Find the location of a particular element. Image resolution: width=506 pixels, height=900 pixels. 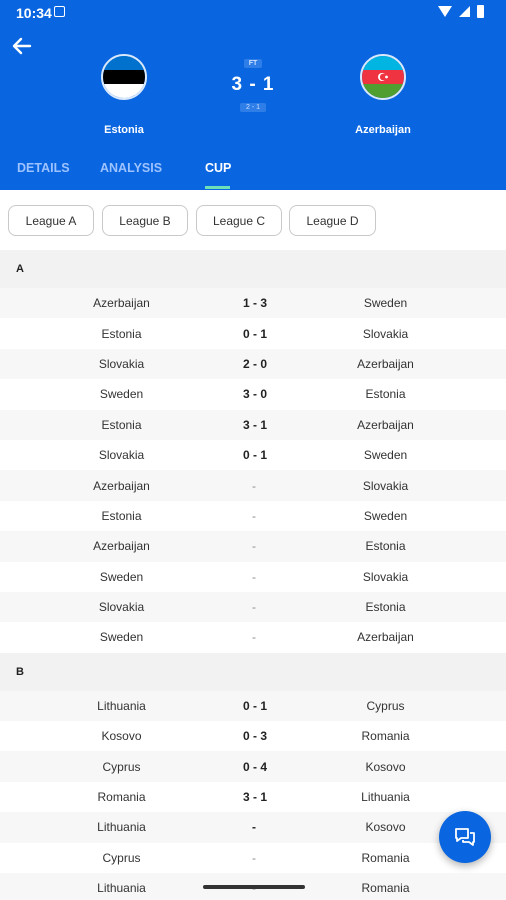

table-row: Slovakia 2 - 0 Azerbaijan is located at coordinates (253, 364).